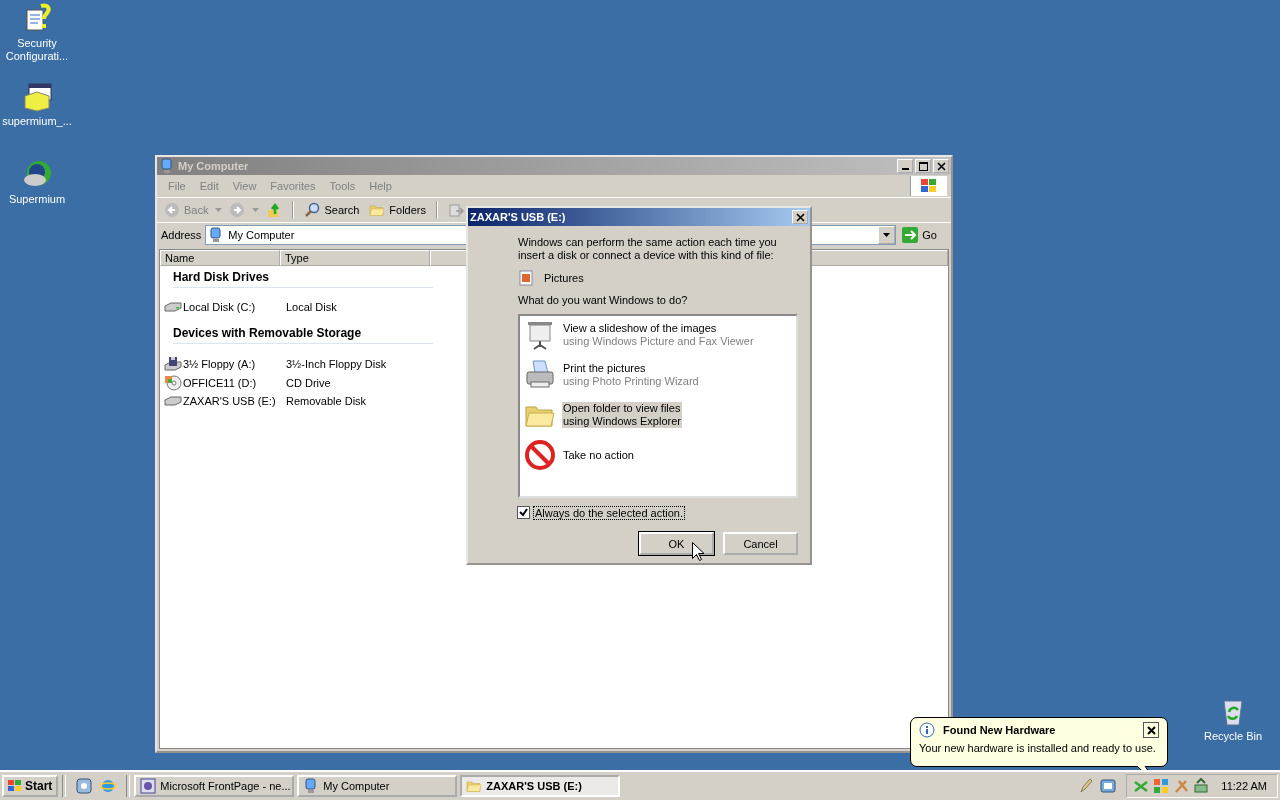  What do you see at coordinates (181, 235) in the screenshot?
I see `address-label: Address` at bounding box center [181, 235].